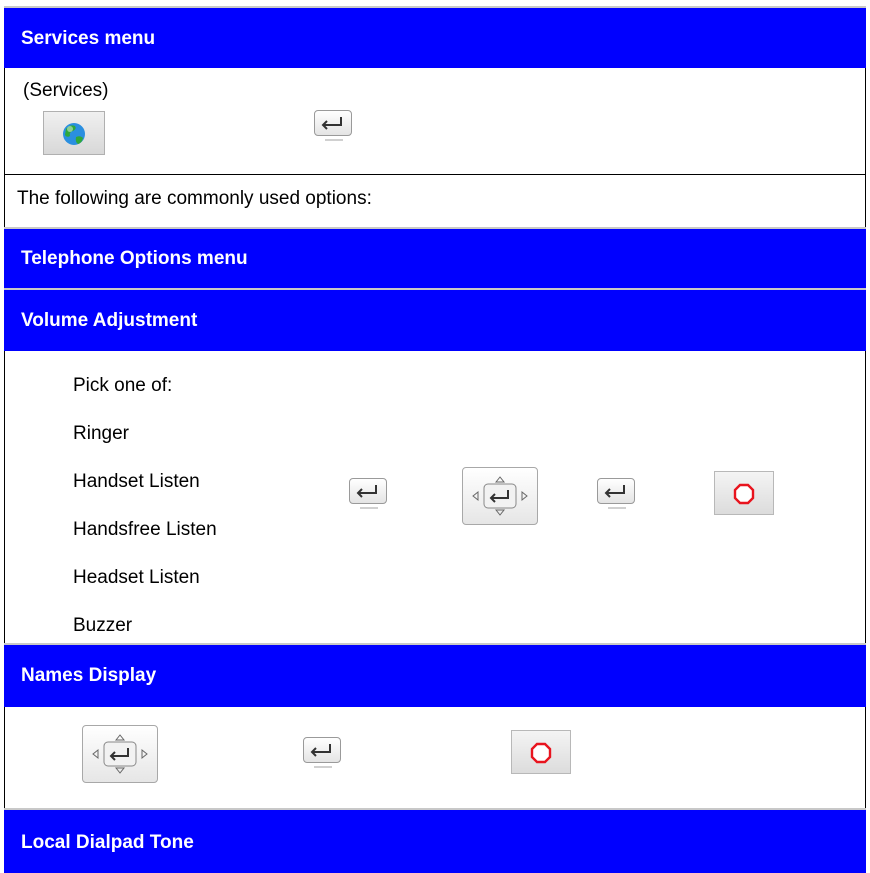 The height and width of the screenshot is (873, 870). Describe the element at coordinates (435, 757) in the screenshot. I see `names-display-row` at that location.